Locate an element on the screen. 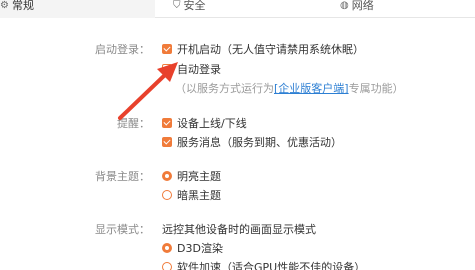 The width and height of the screenshot is (475, 270). gear-icon: ⚙ is located at coordinates (4, 5).